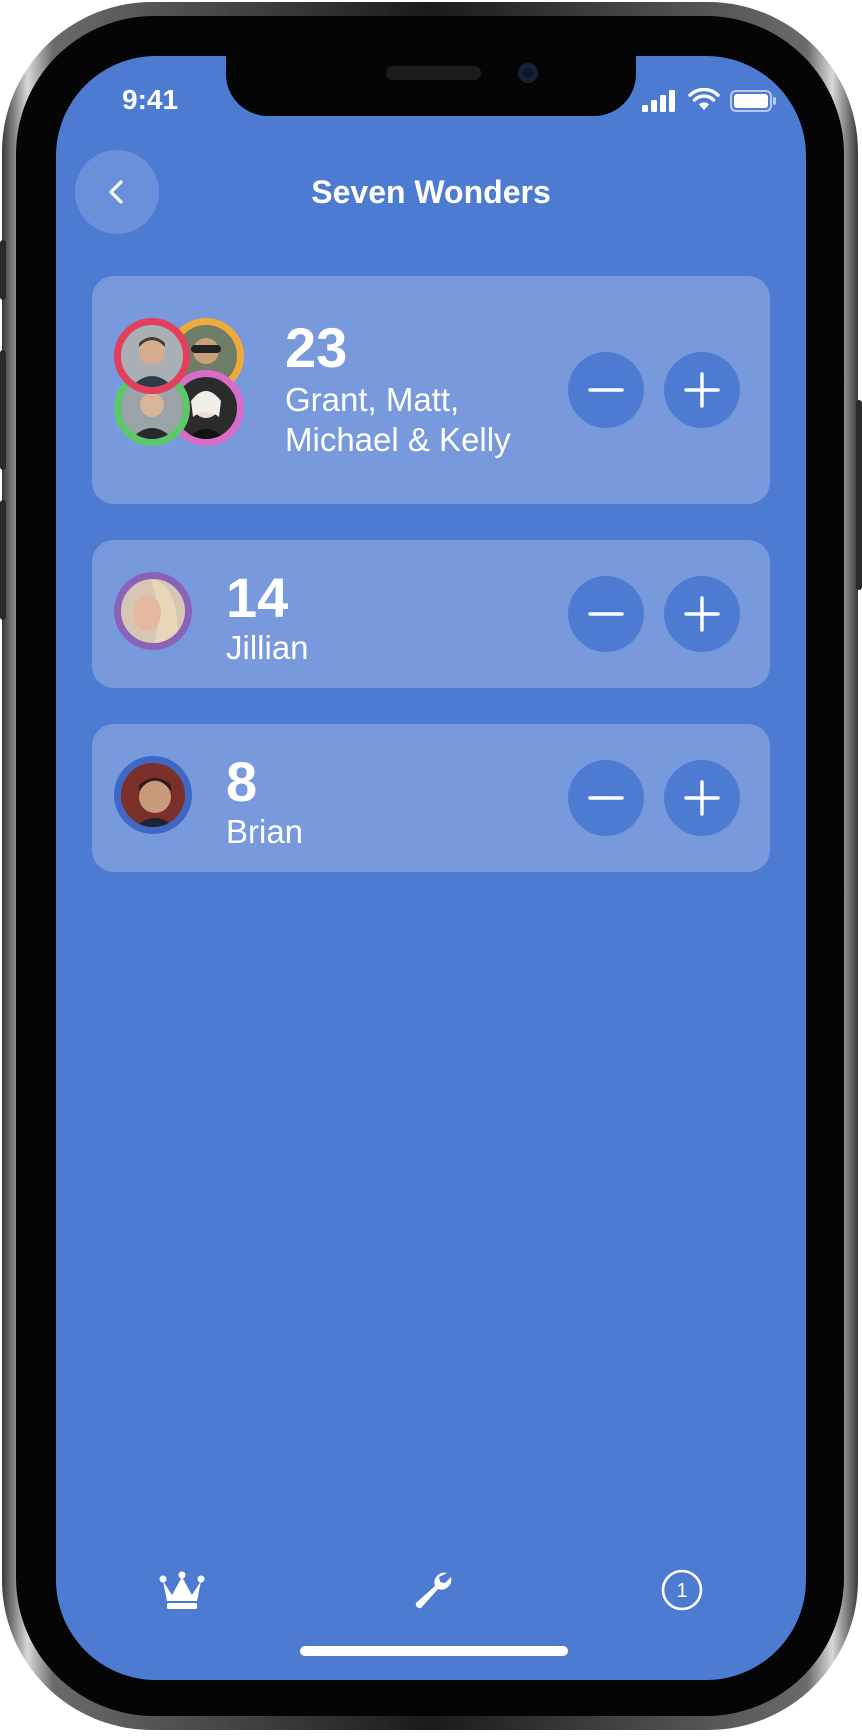 The width and height of the screenshot is (862, 1736). Describe the element at coordinates (658, 101) in the screenshot. I see `cellular-signal-icon` at that location.